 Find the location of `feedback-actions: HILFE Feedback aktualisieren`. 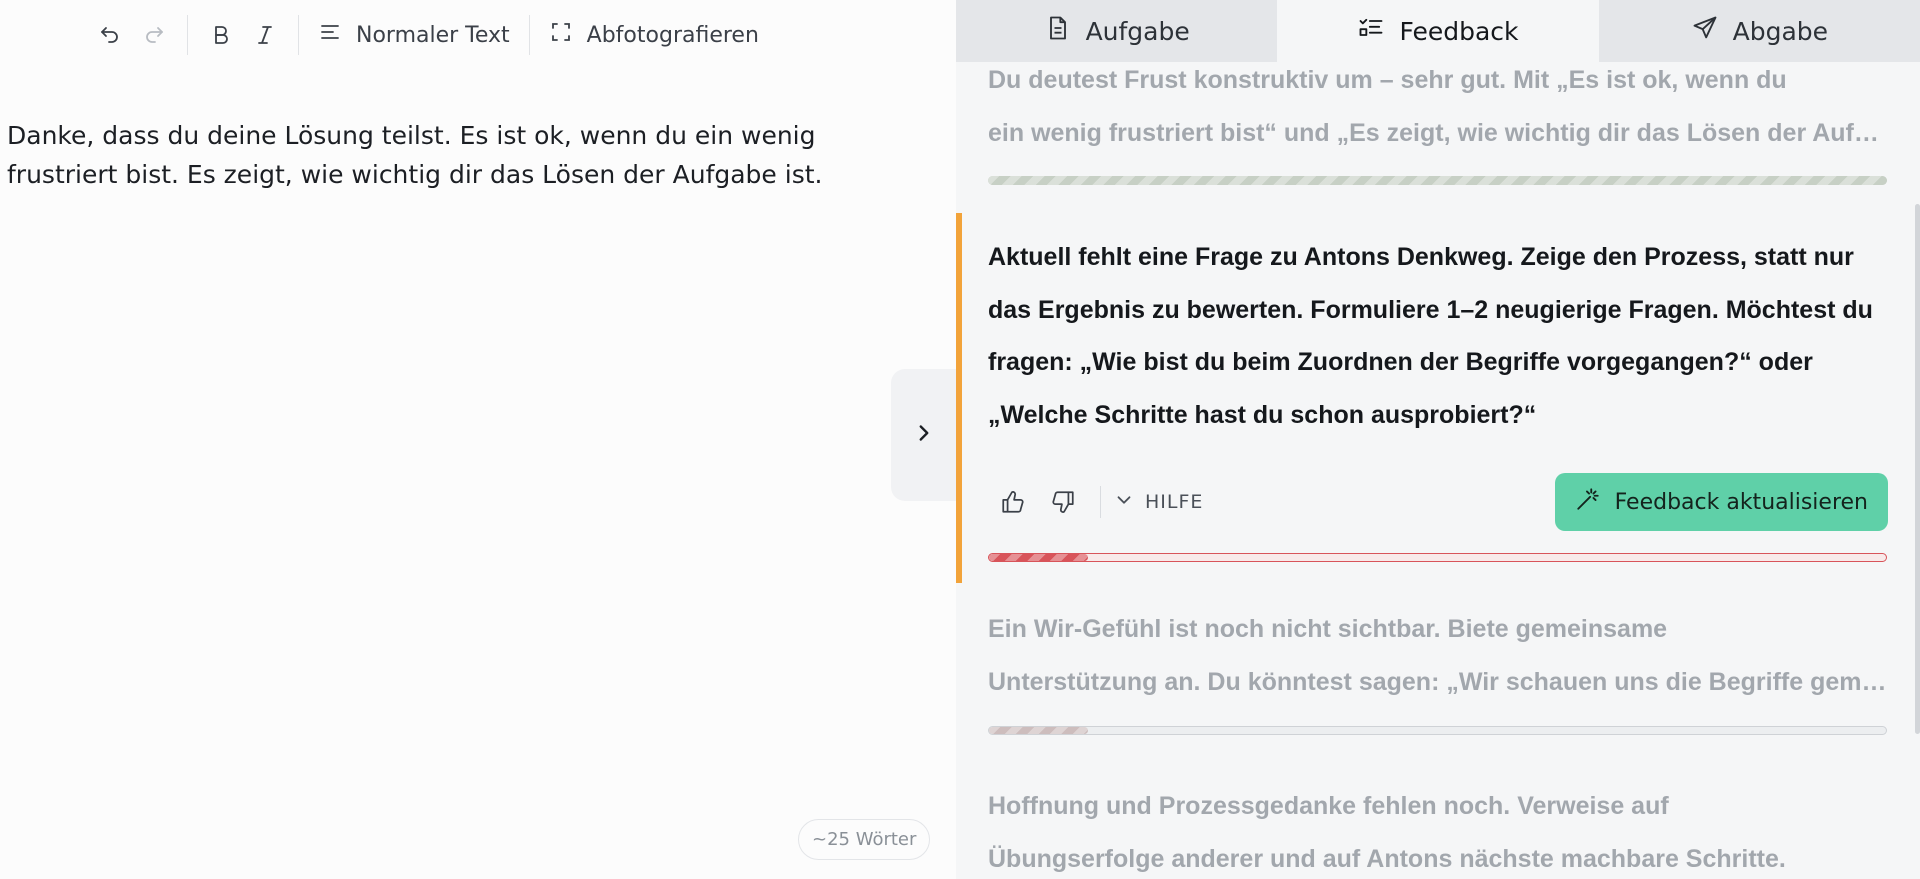

feedback-actions: HILFE Feedback aktualisieren is located at coordinates (1438, 502).